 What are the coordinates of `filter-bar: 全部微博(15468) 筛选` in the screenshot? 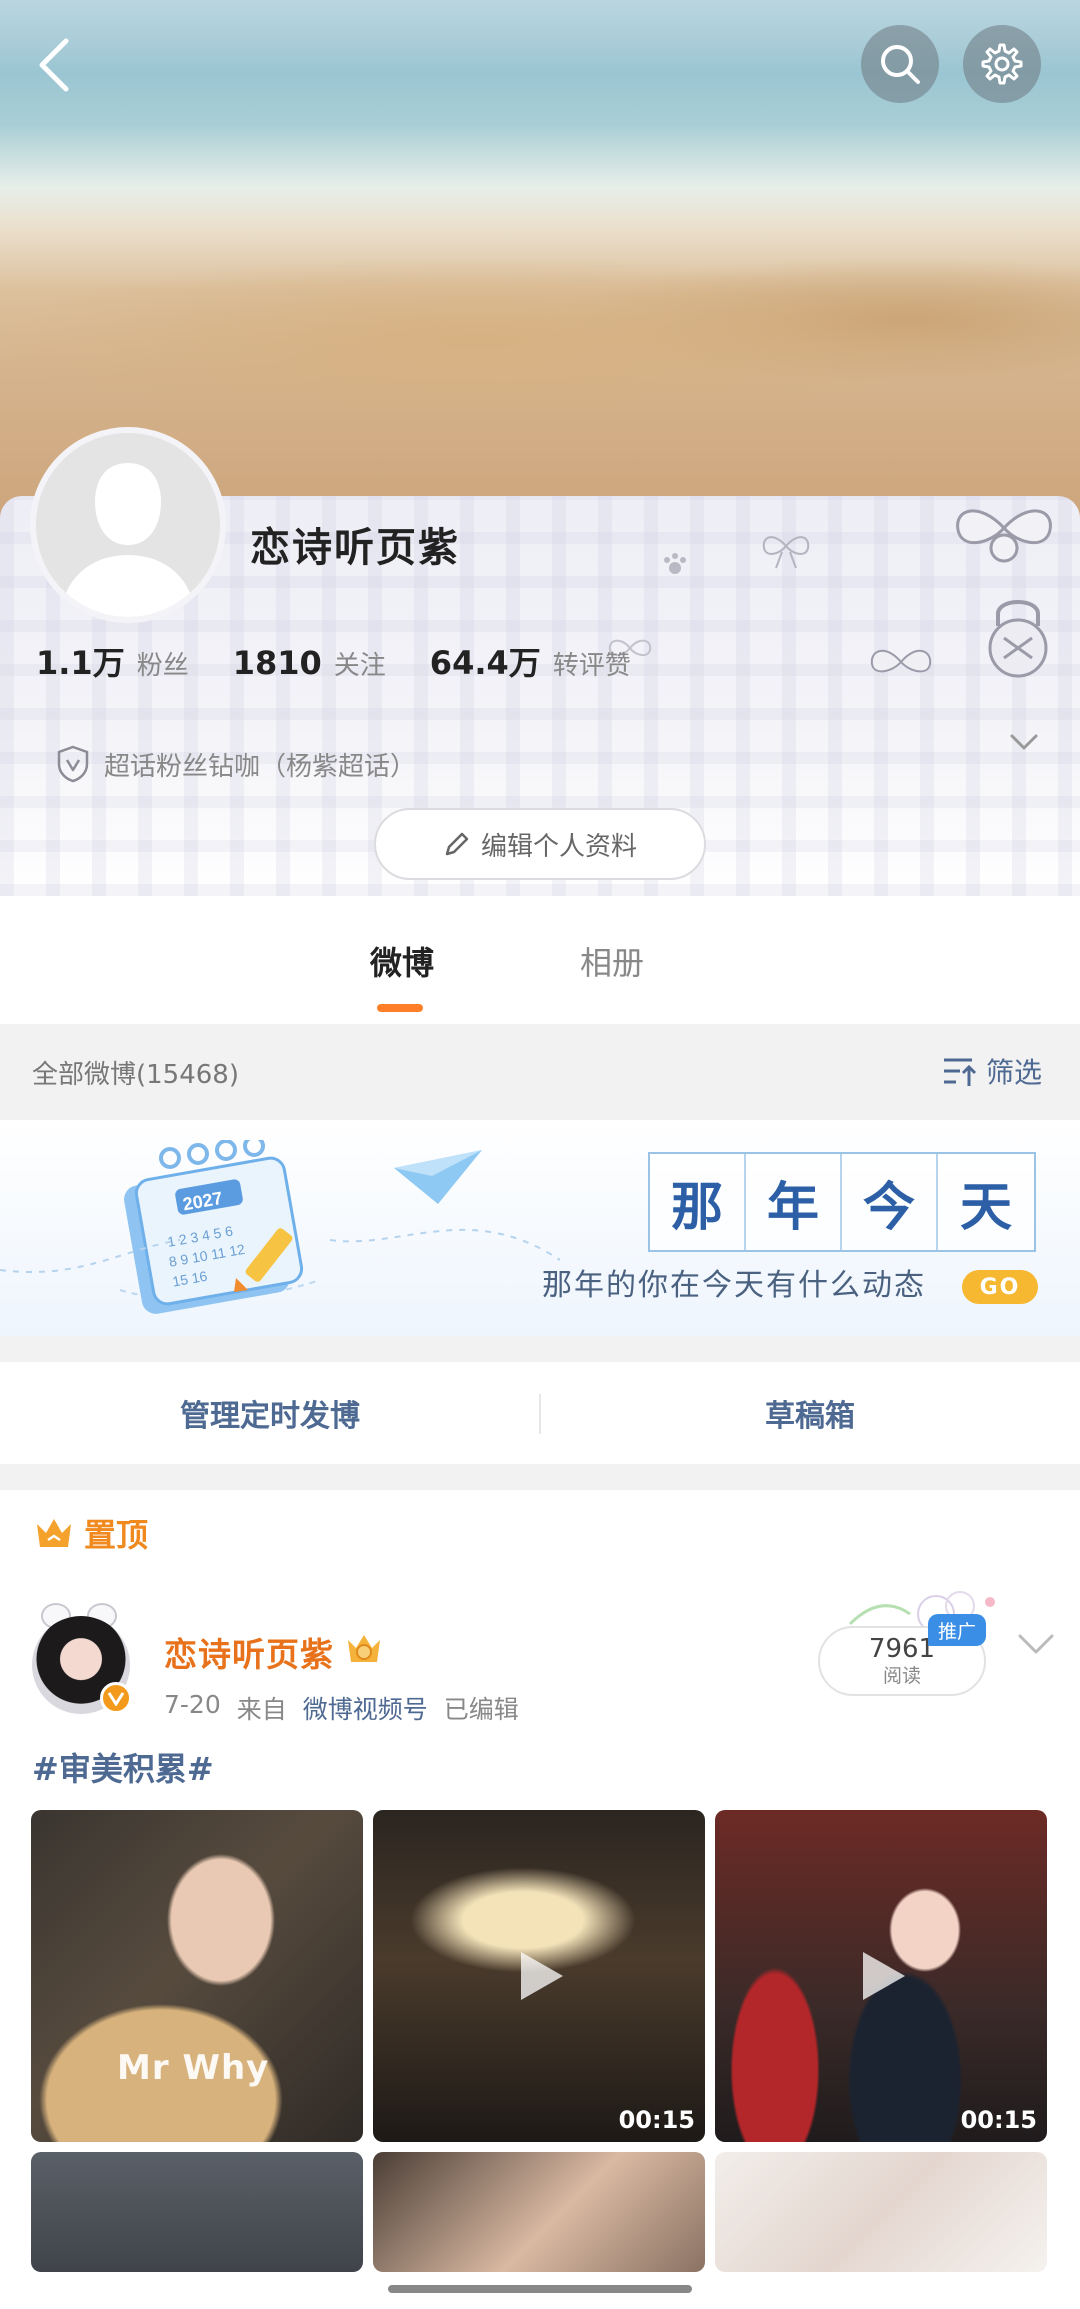 It's located at (540, 1072).